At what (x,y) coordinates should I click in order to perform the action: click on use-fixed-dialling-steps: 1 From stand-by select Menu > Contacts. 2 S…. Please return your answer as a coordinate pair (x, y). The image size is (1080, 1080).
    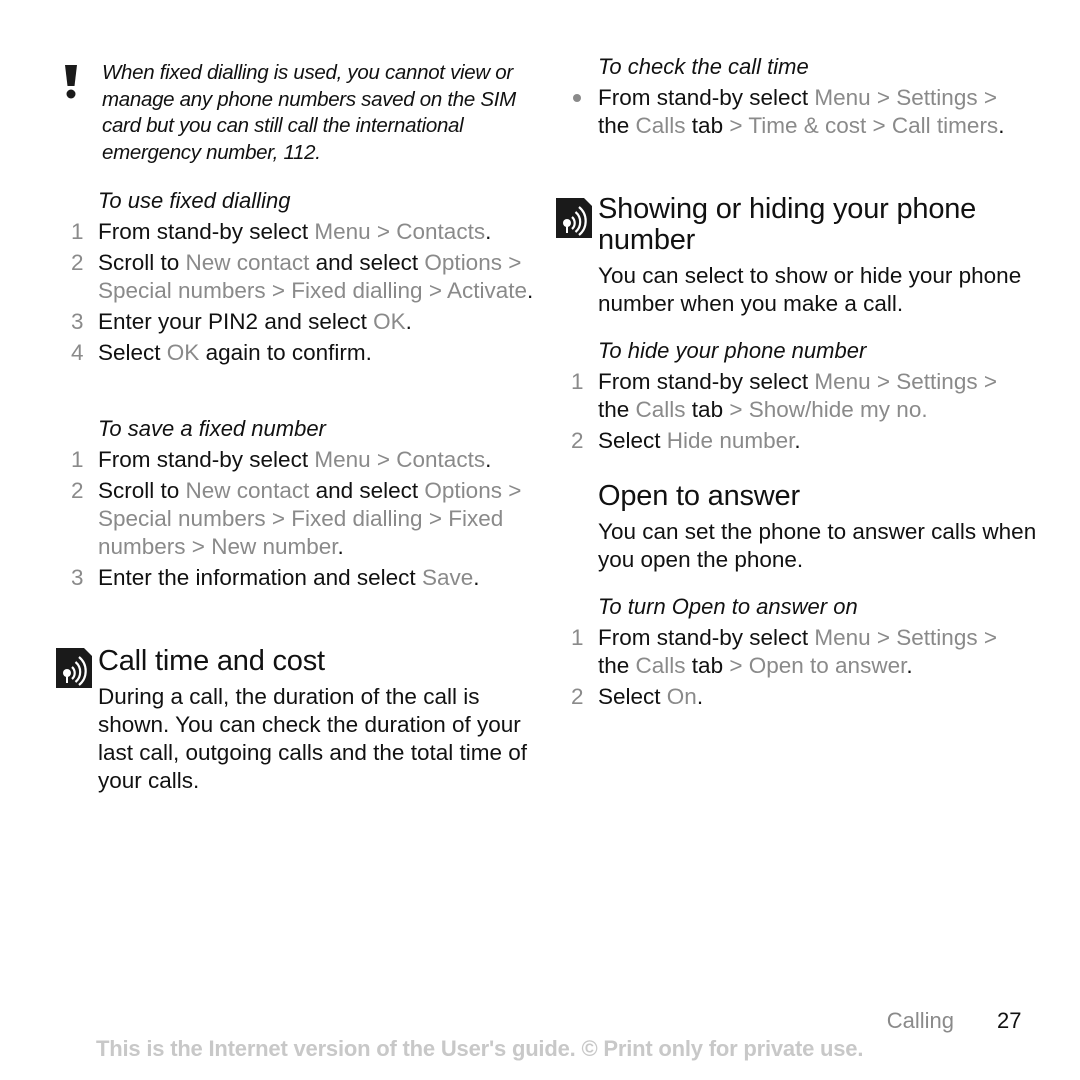
    Looking at the image, I should click on (296, 294).